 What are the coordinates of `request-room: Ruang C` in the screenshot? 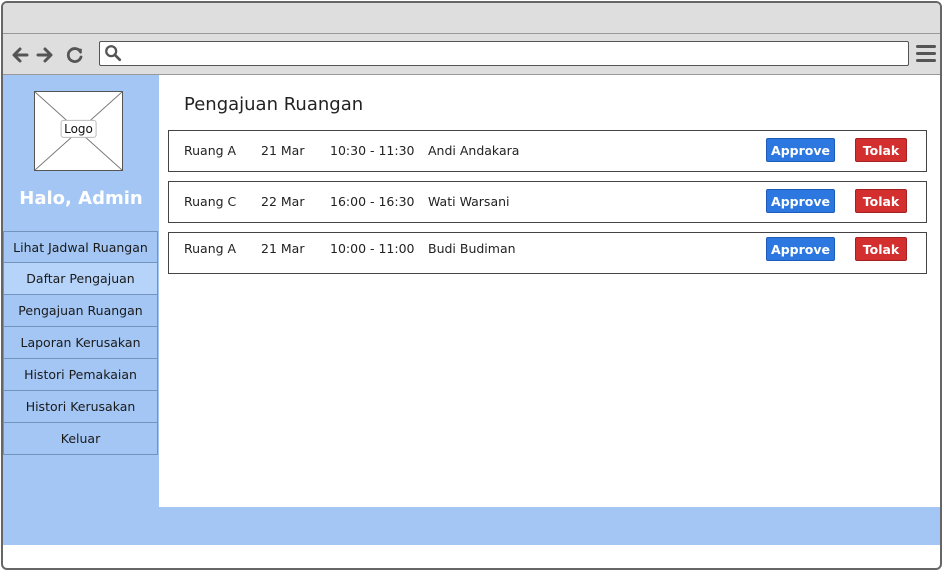 It's located at (210, 201).